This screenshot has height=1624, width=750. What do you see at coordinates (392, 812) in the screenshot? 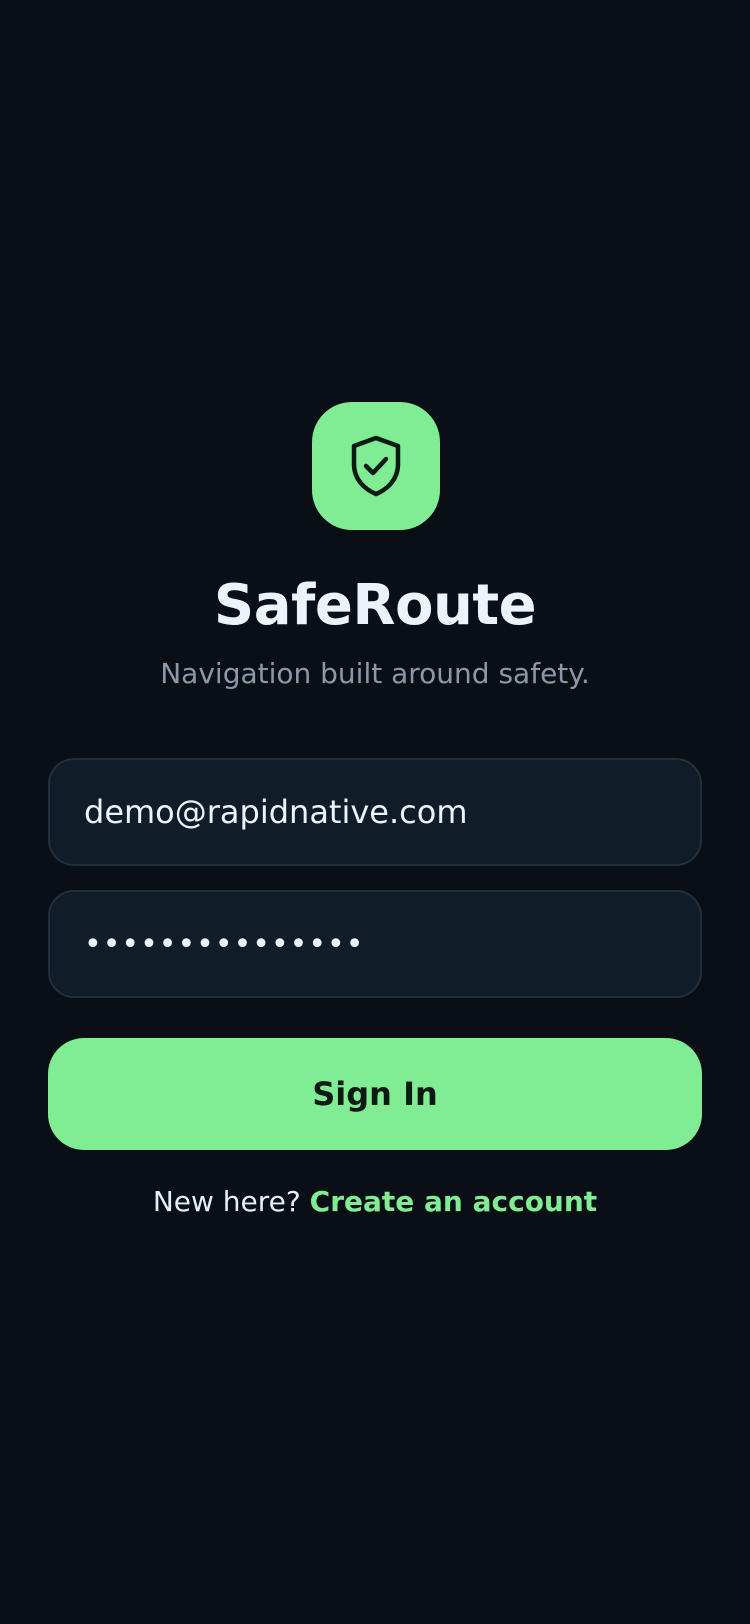
I see `email-field` at bounding box center [392, 812].